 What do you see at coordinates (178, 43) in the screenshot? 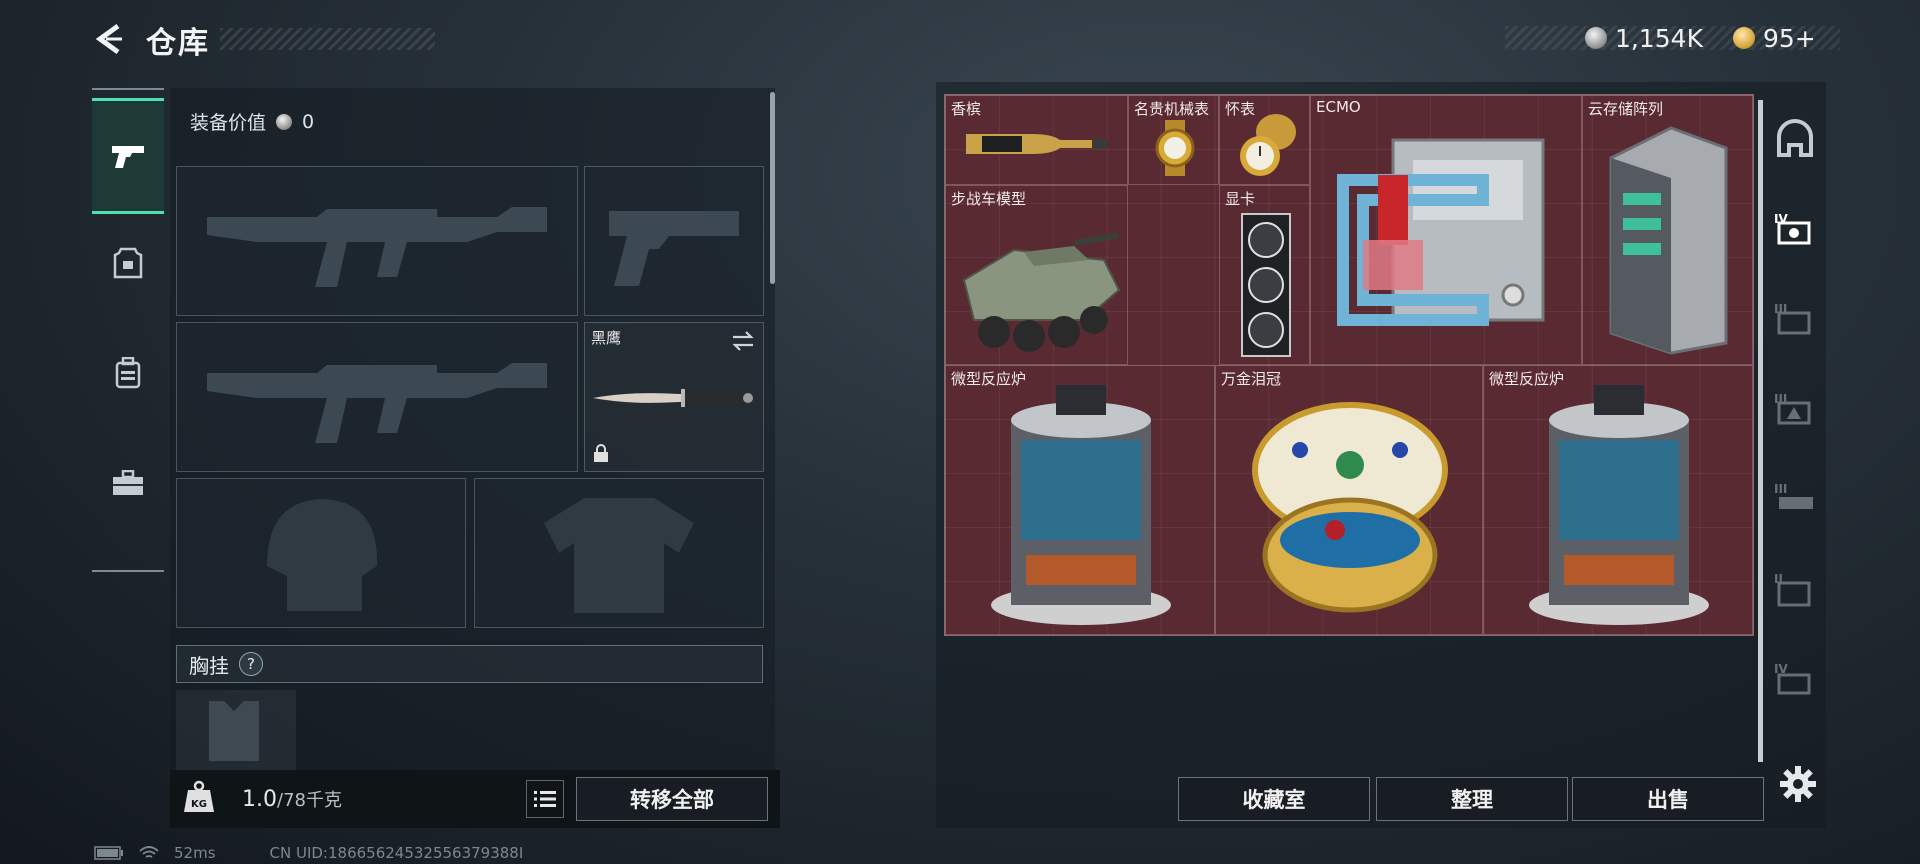
I see `page-title: 仓库` at bounding box center [178, 43].